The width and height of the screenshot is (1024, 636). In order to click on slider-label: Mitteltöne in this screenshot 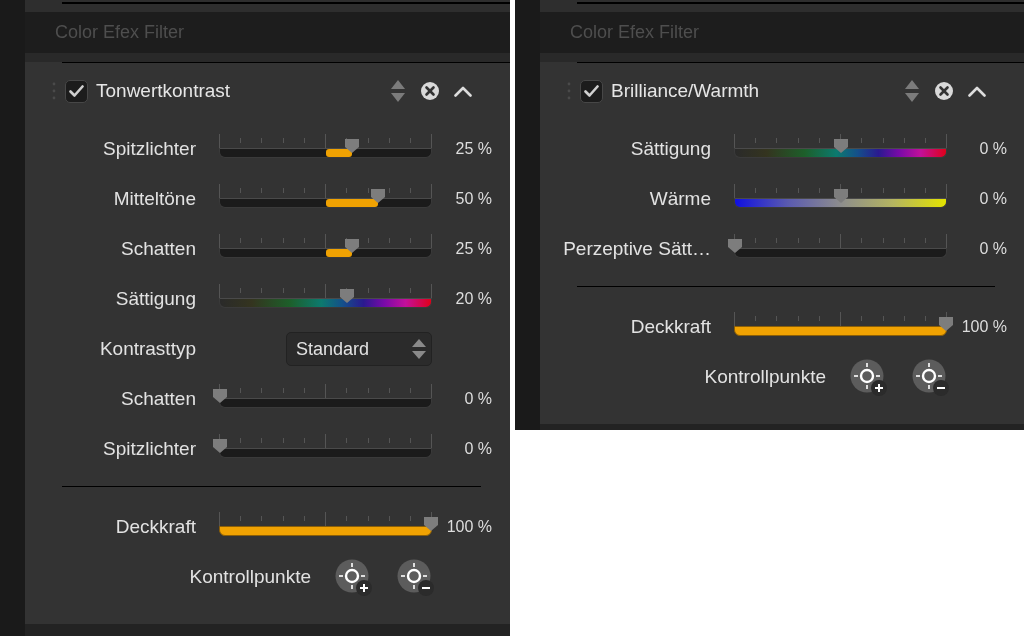, I will do `click(154, 199)`.